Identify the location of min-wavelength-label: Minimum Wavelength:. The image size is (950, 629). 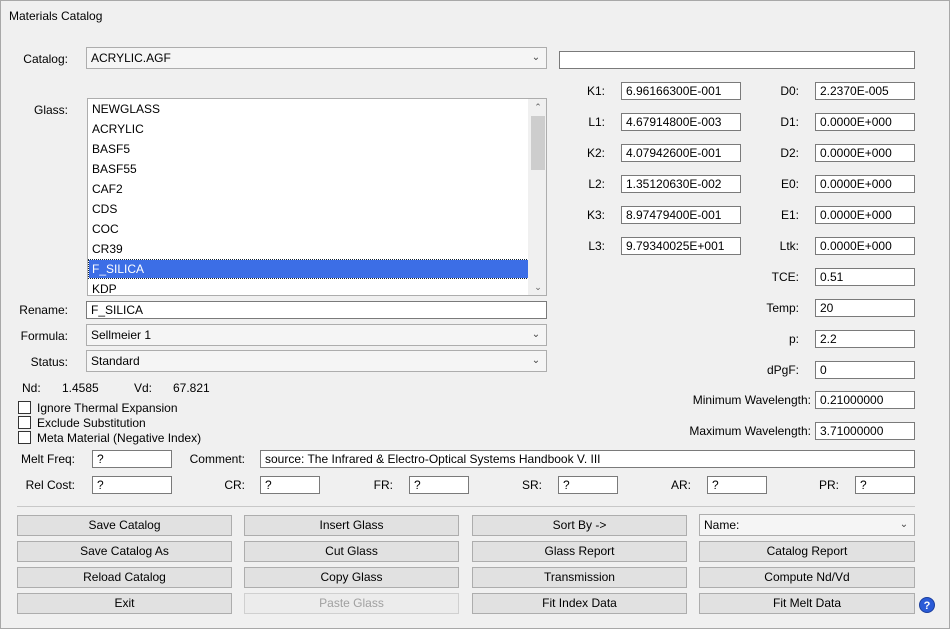
(751, 400).